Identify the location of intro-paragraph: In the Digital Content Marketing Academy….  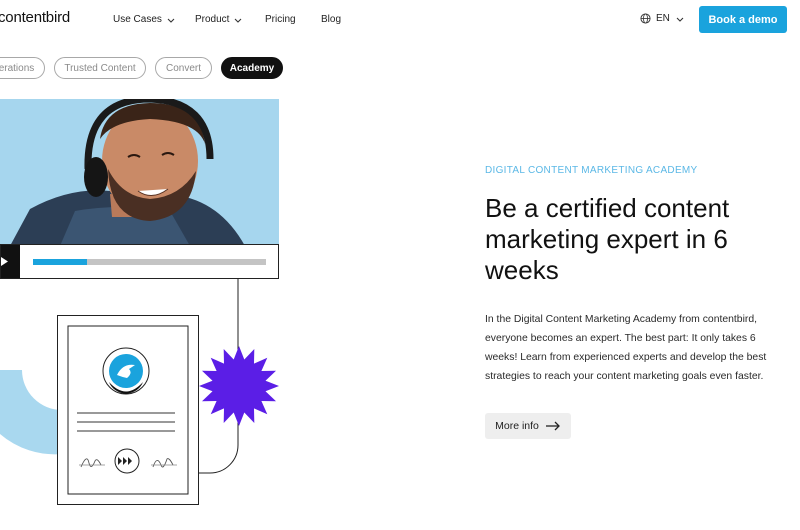
(626, 348).